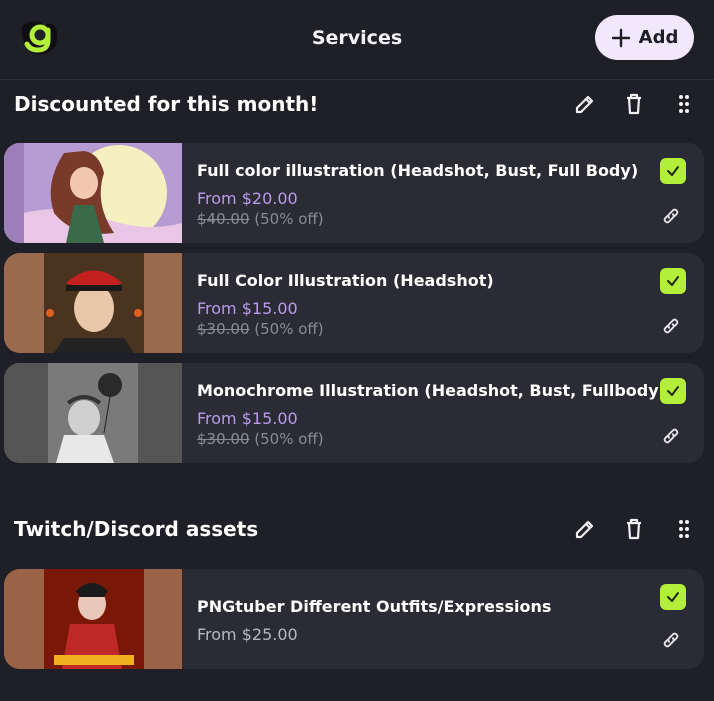 Image resolution: width=714 pixels, height=701 pixels. I want to click on section-title: Twitch/Discord assets, so click(136, 529).